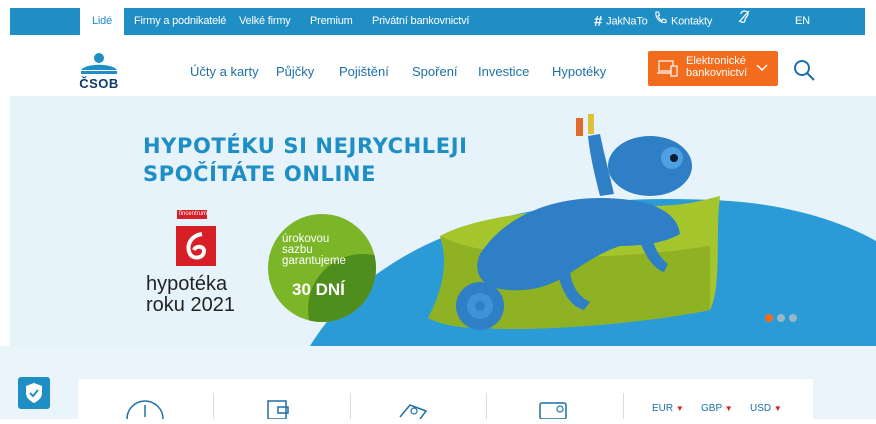 The width and height of the screenshot is (876, 424). Describe the element at coordinates (364, 71) in the screenshot. I see `nav-pojisteni: Pojištění` at that location.